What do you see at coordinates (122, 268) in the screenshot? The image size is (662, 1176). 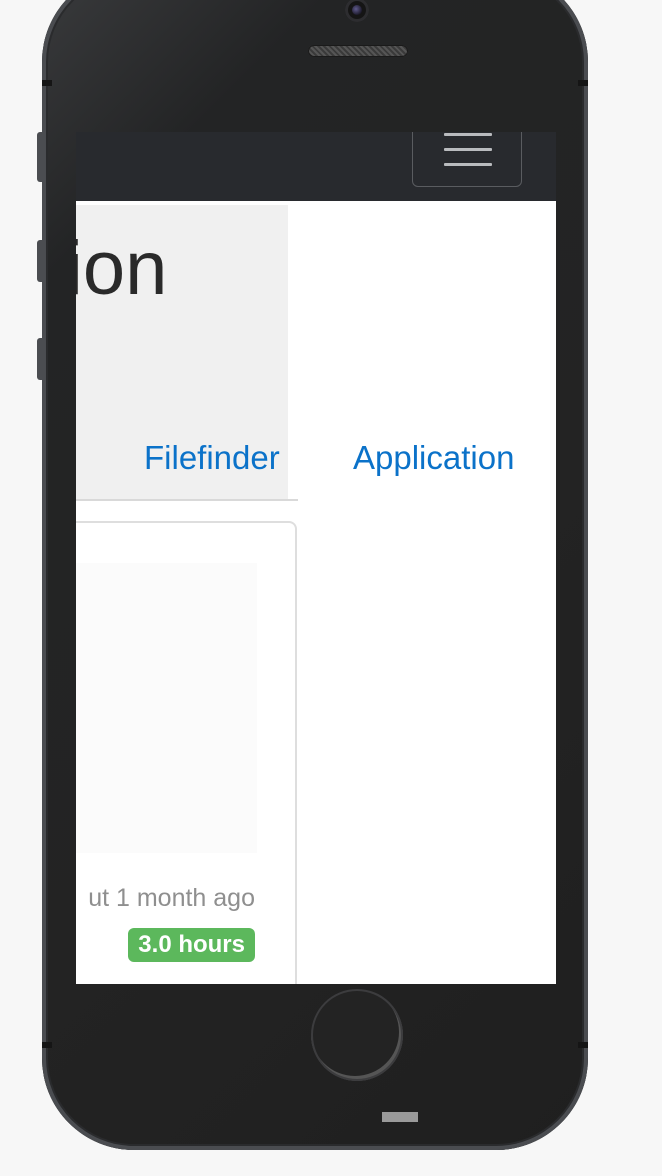 I see `page-title: ion` at bounding box center [122, 268].